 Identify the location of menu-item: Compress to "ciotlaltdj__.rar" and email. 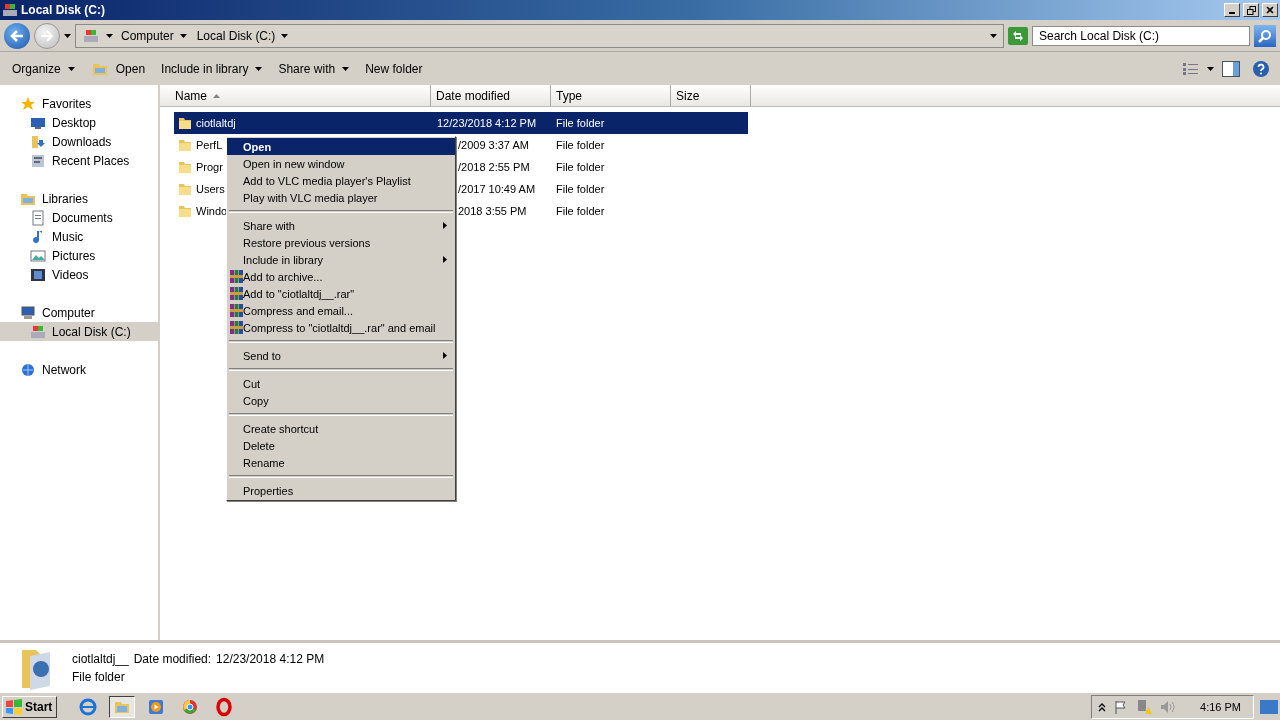
(341, 327).